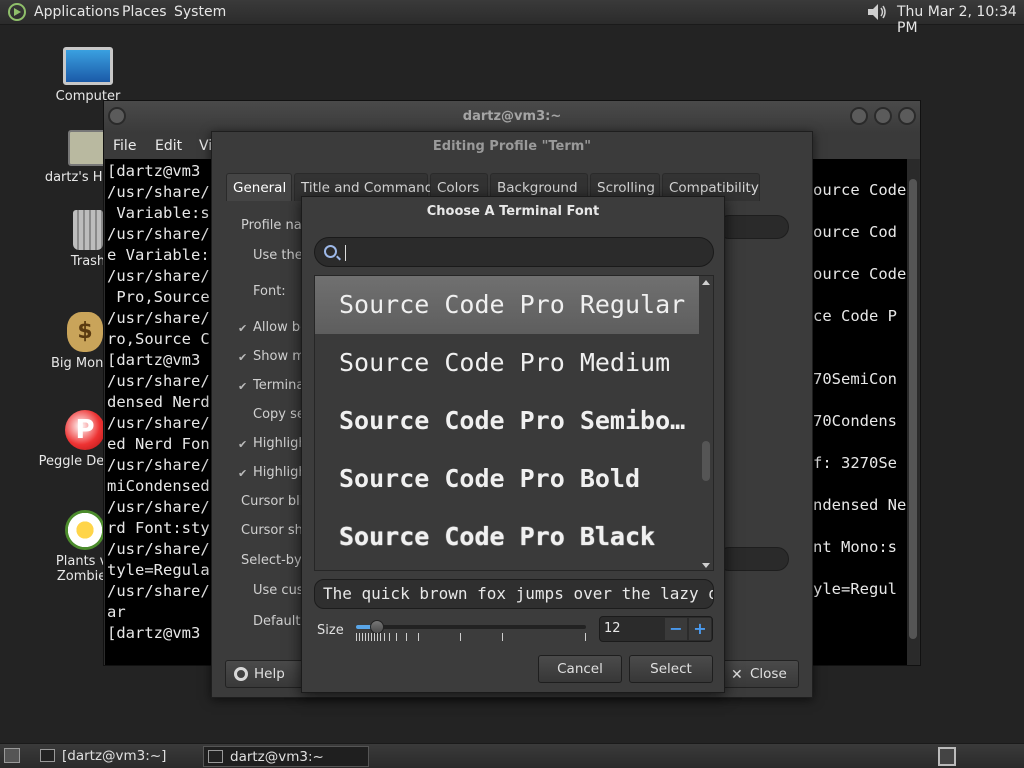 Image resolution: width=1024 pixels, height=768 pixels. I want to click on close-button: ✕ Close, so click(760, 674).